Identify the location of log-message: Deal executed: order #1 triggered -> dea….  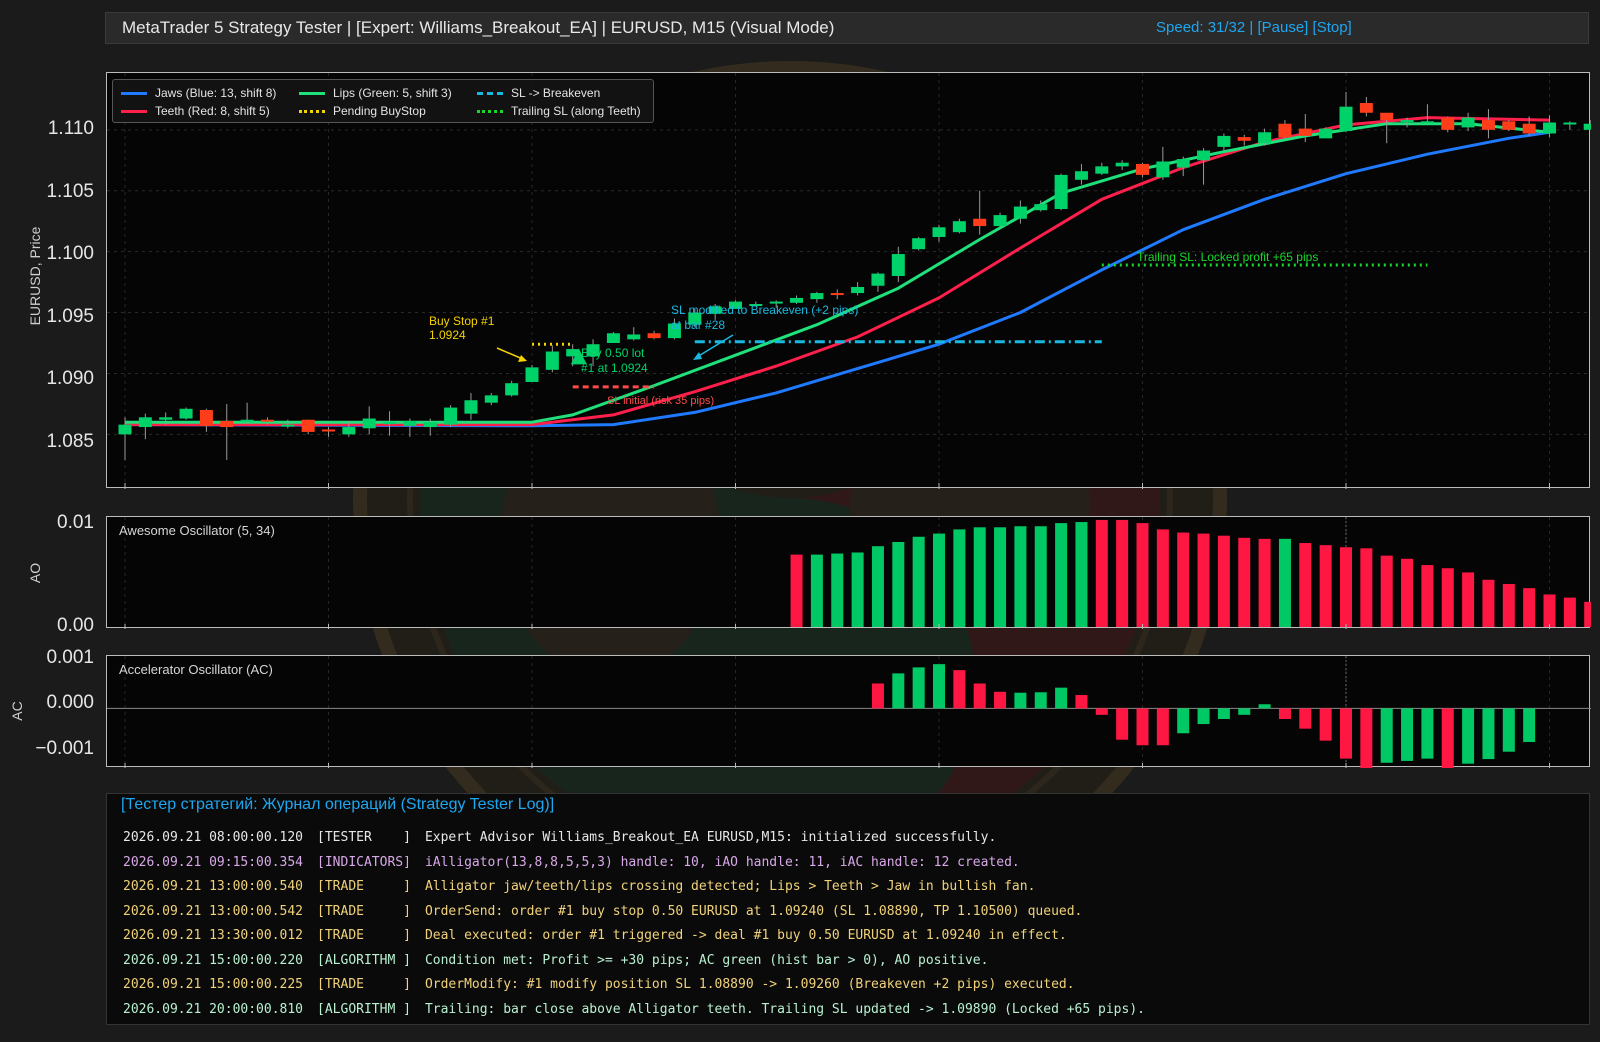
(745, 935).